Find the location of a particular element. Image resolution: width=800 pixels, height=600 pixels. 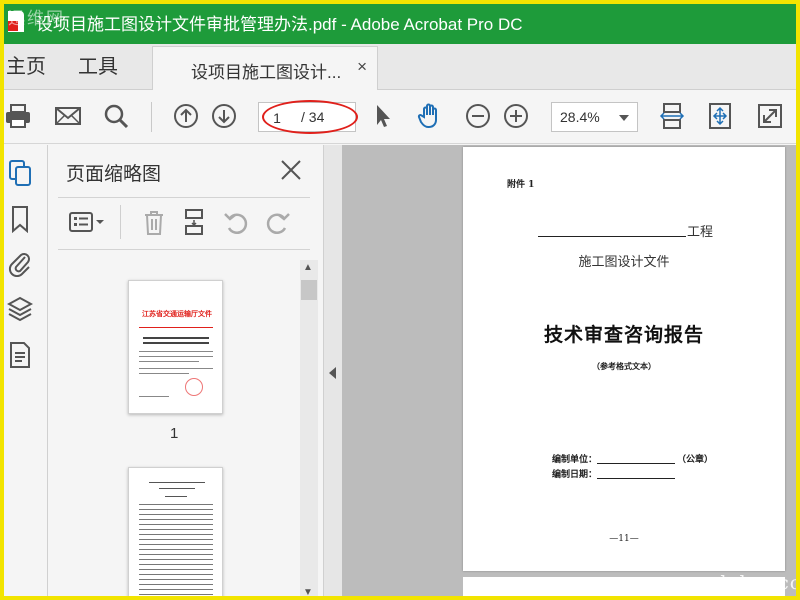

tab-tools: 工具 is located at coordinates (98, 67).